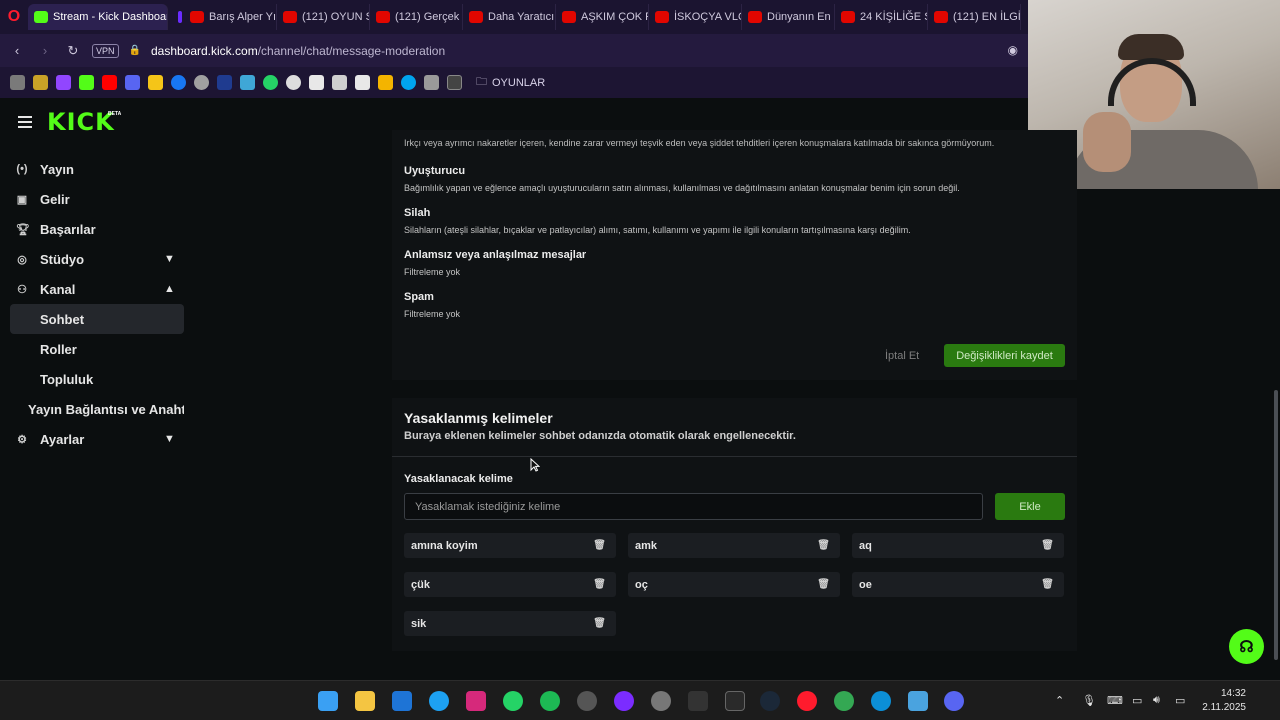 Image resolution: width=1280 pixels, height=720 pixels. I want to click on tab: (121) OYUN SA, so click(323, 17).